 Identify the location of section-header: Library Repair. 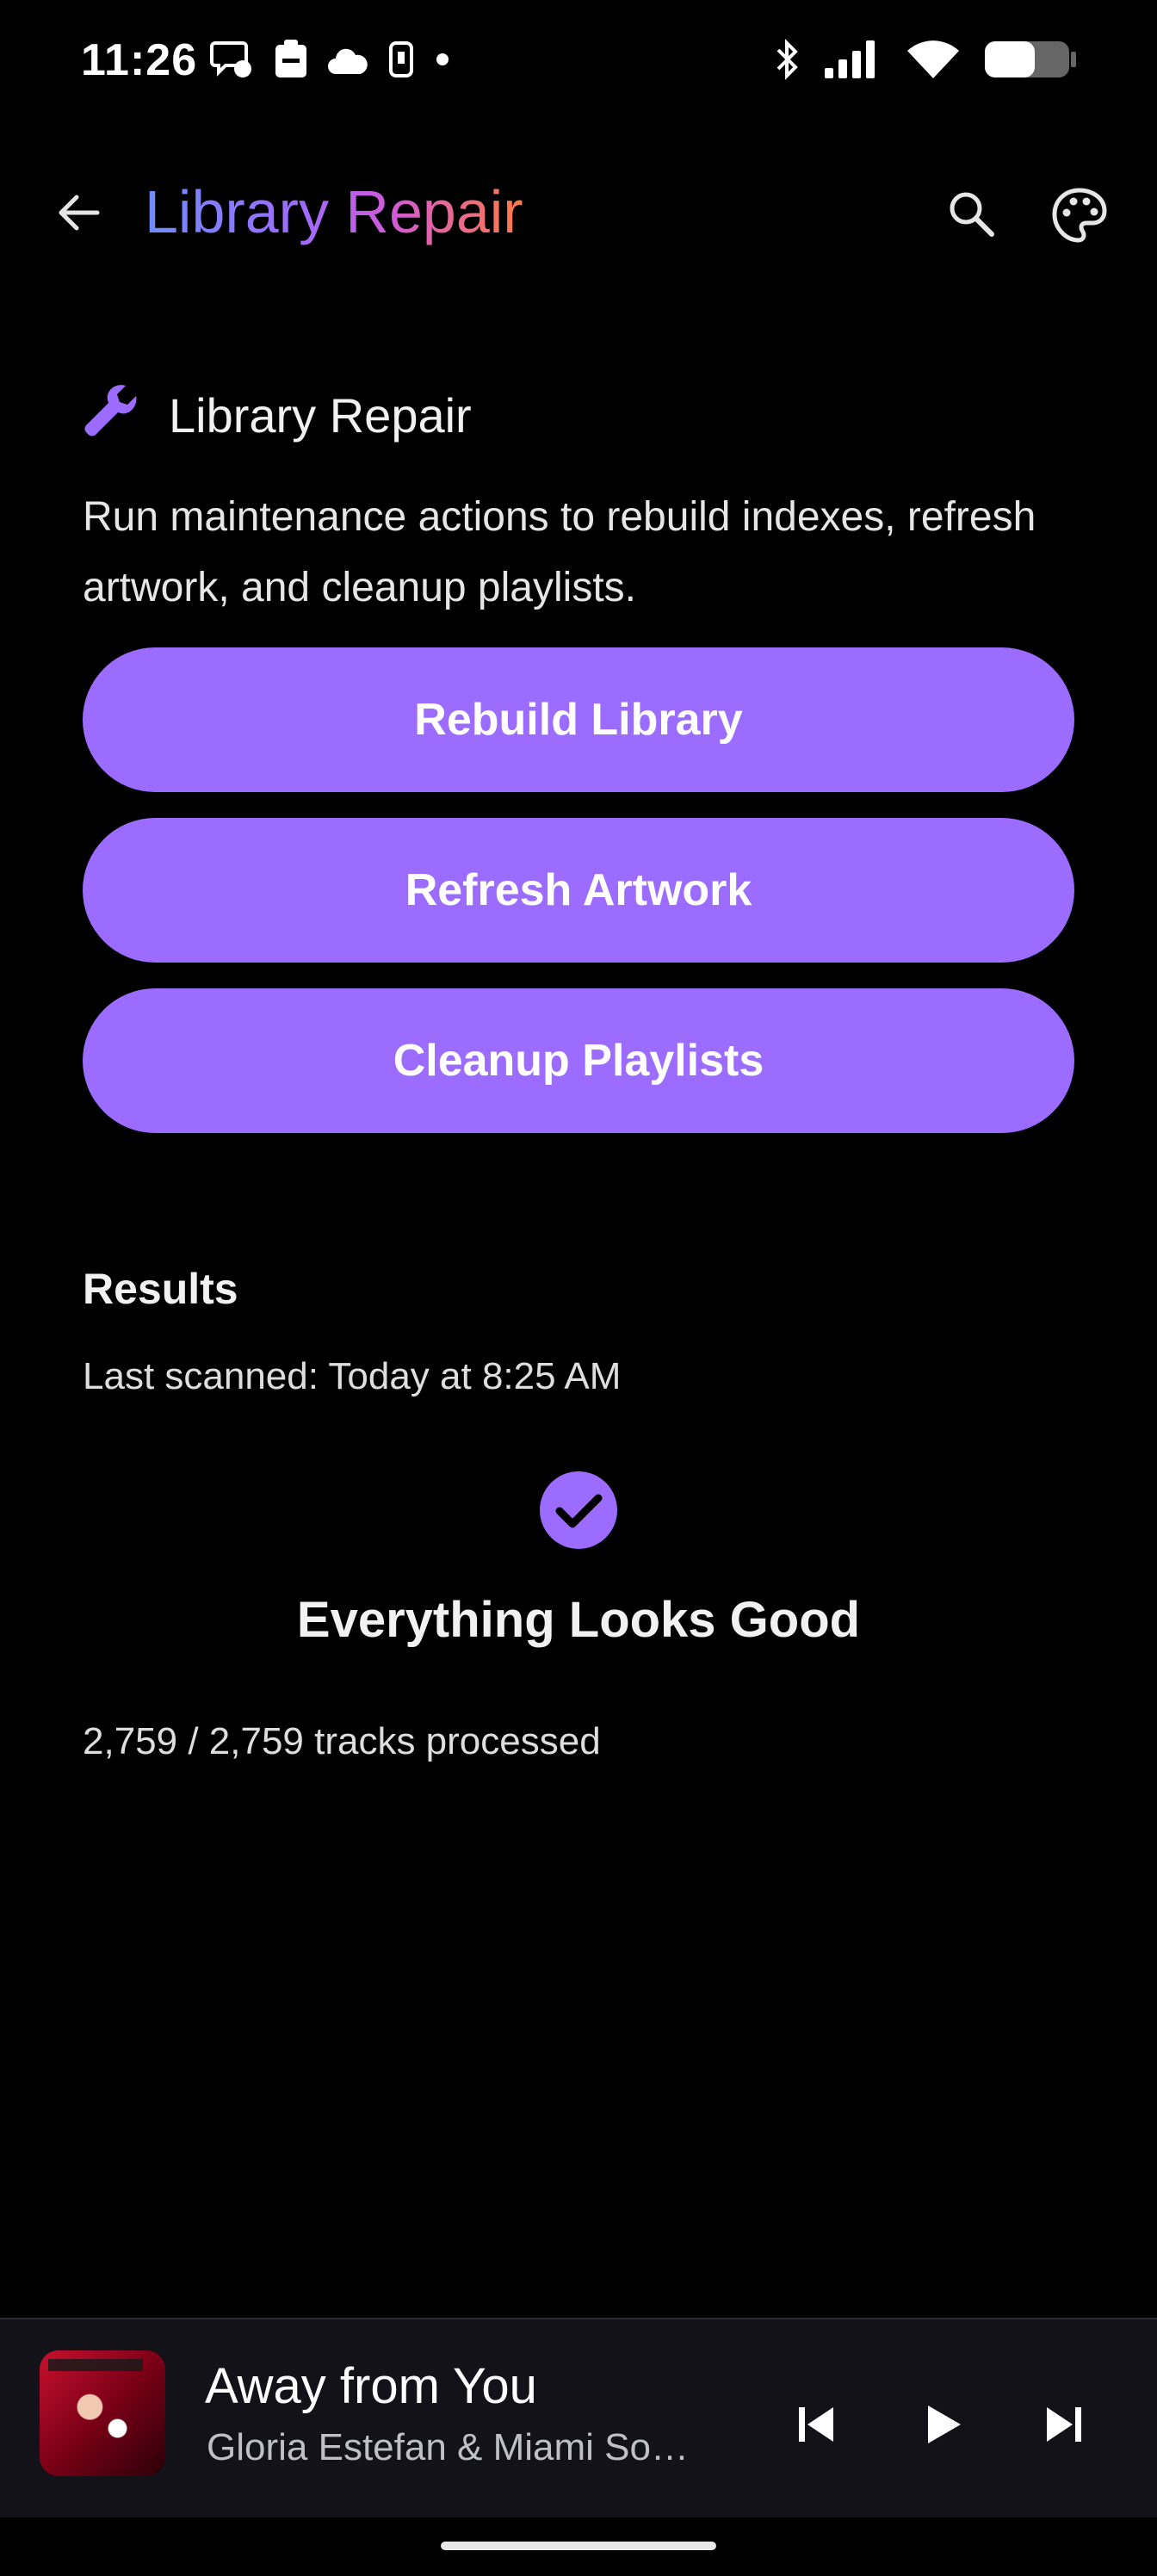
(277, 415).